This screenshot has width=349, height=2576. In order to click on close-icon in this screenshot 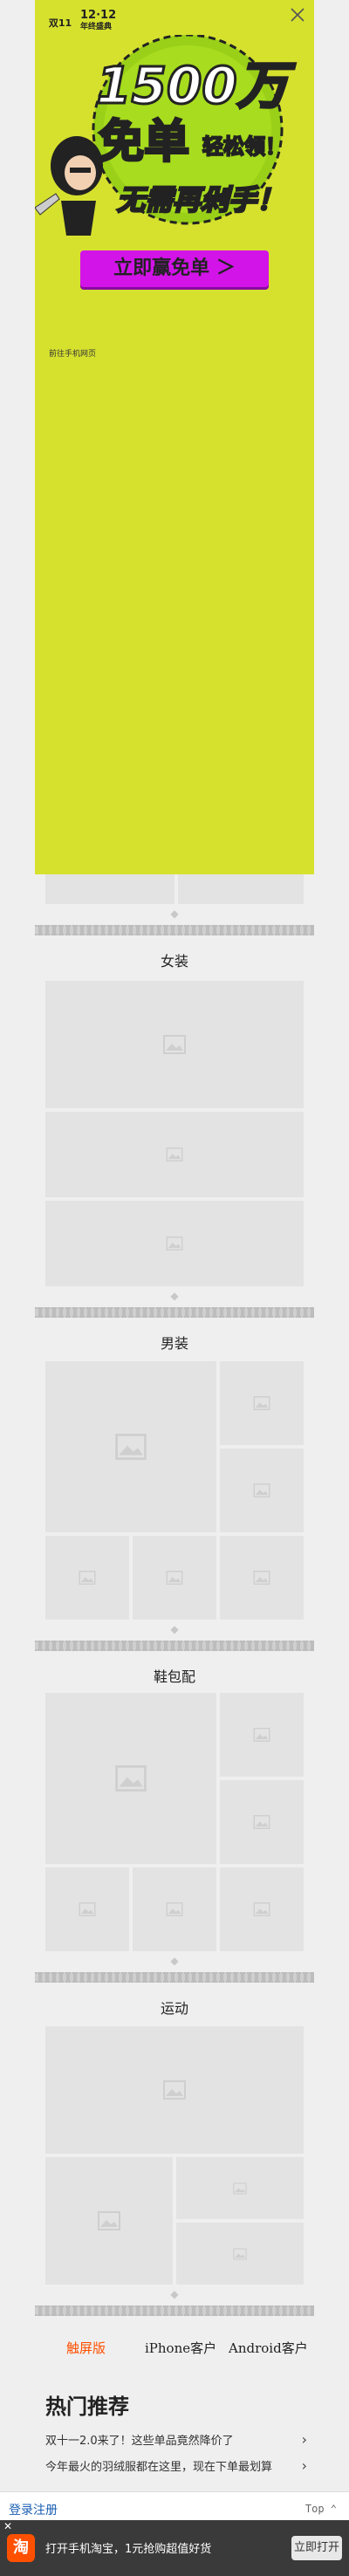, I will do `click(297, 15)`.